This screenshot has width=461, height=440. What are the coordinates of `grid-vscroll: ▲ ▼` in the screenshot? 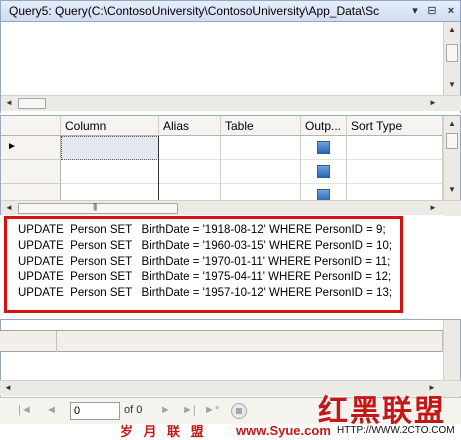 It's located at (451, 158).